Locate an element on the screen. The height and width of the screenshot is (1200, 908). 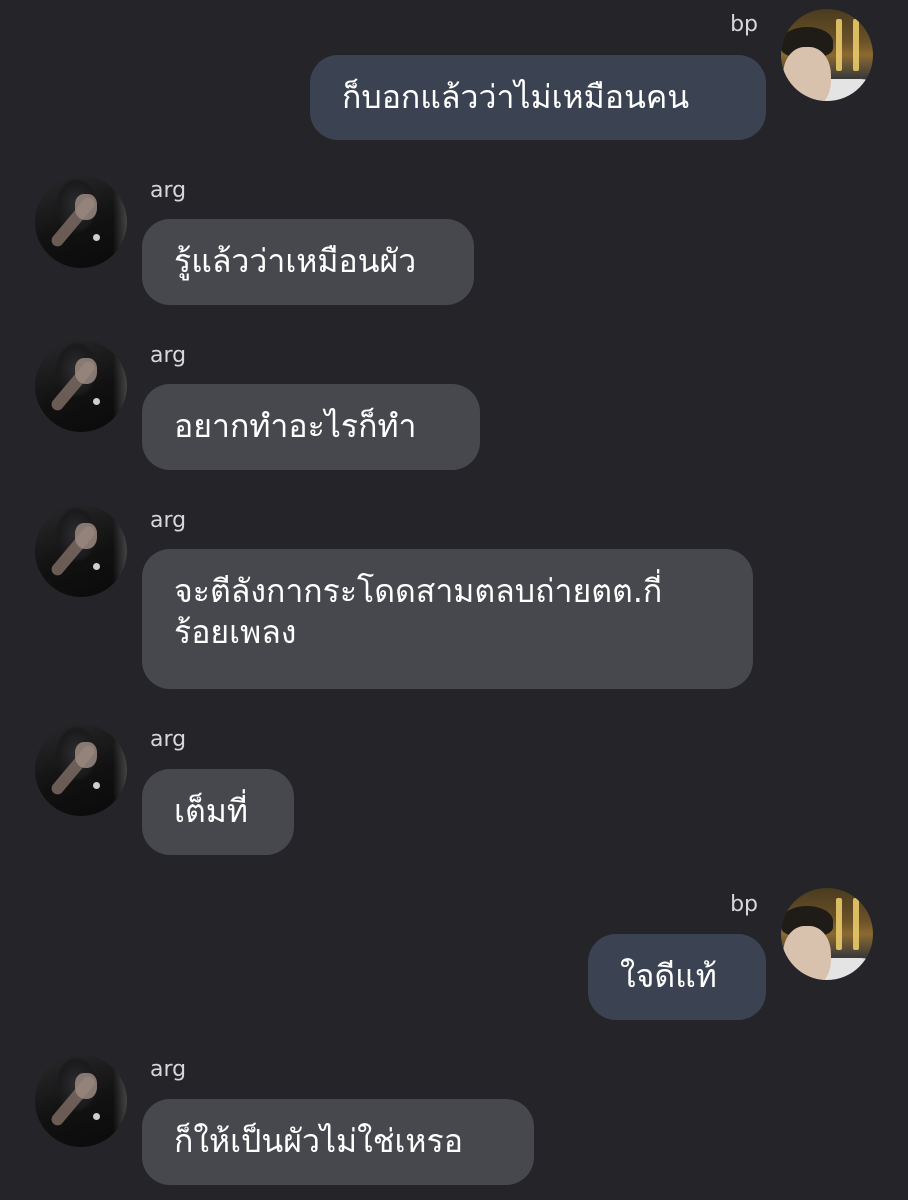
message-bubble: ใจดีแท้ is located at coordinates (677, 977).